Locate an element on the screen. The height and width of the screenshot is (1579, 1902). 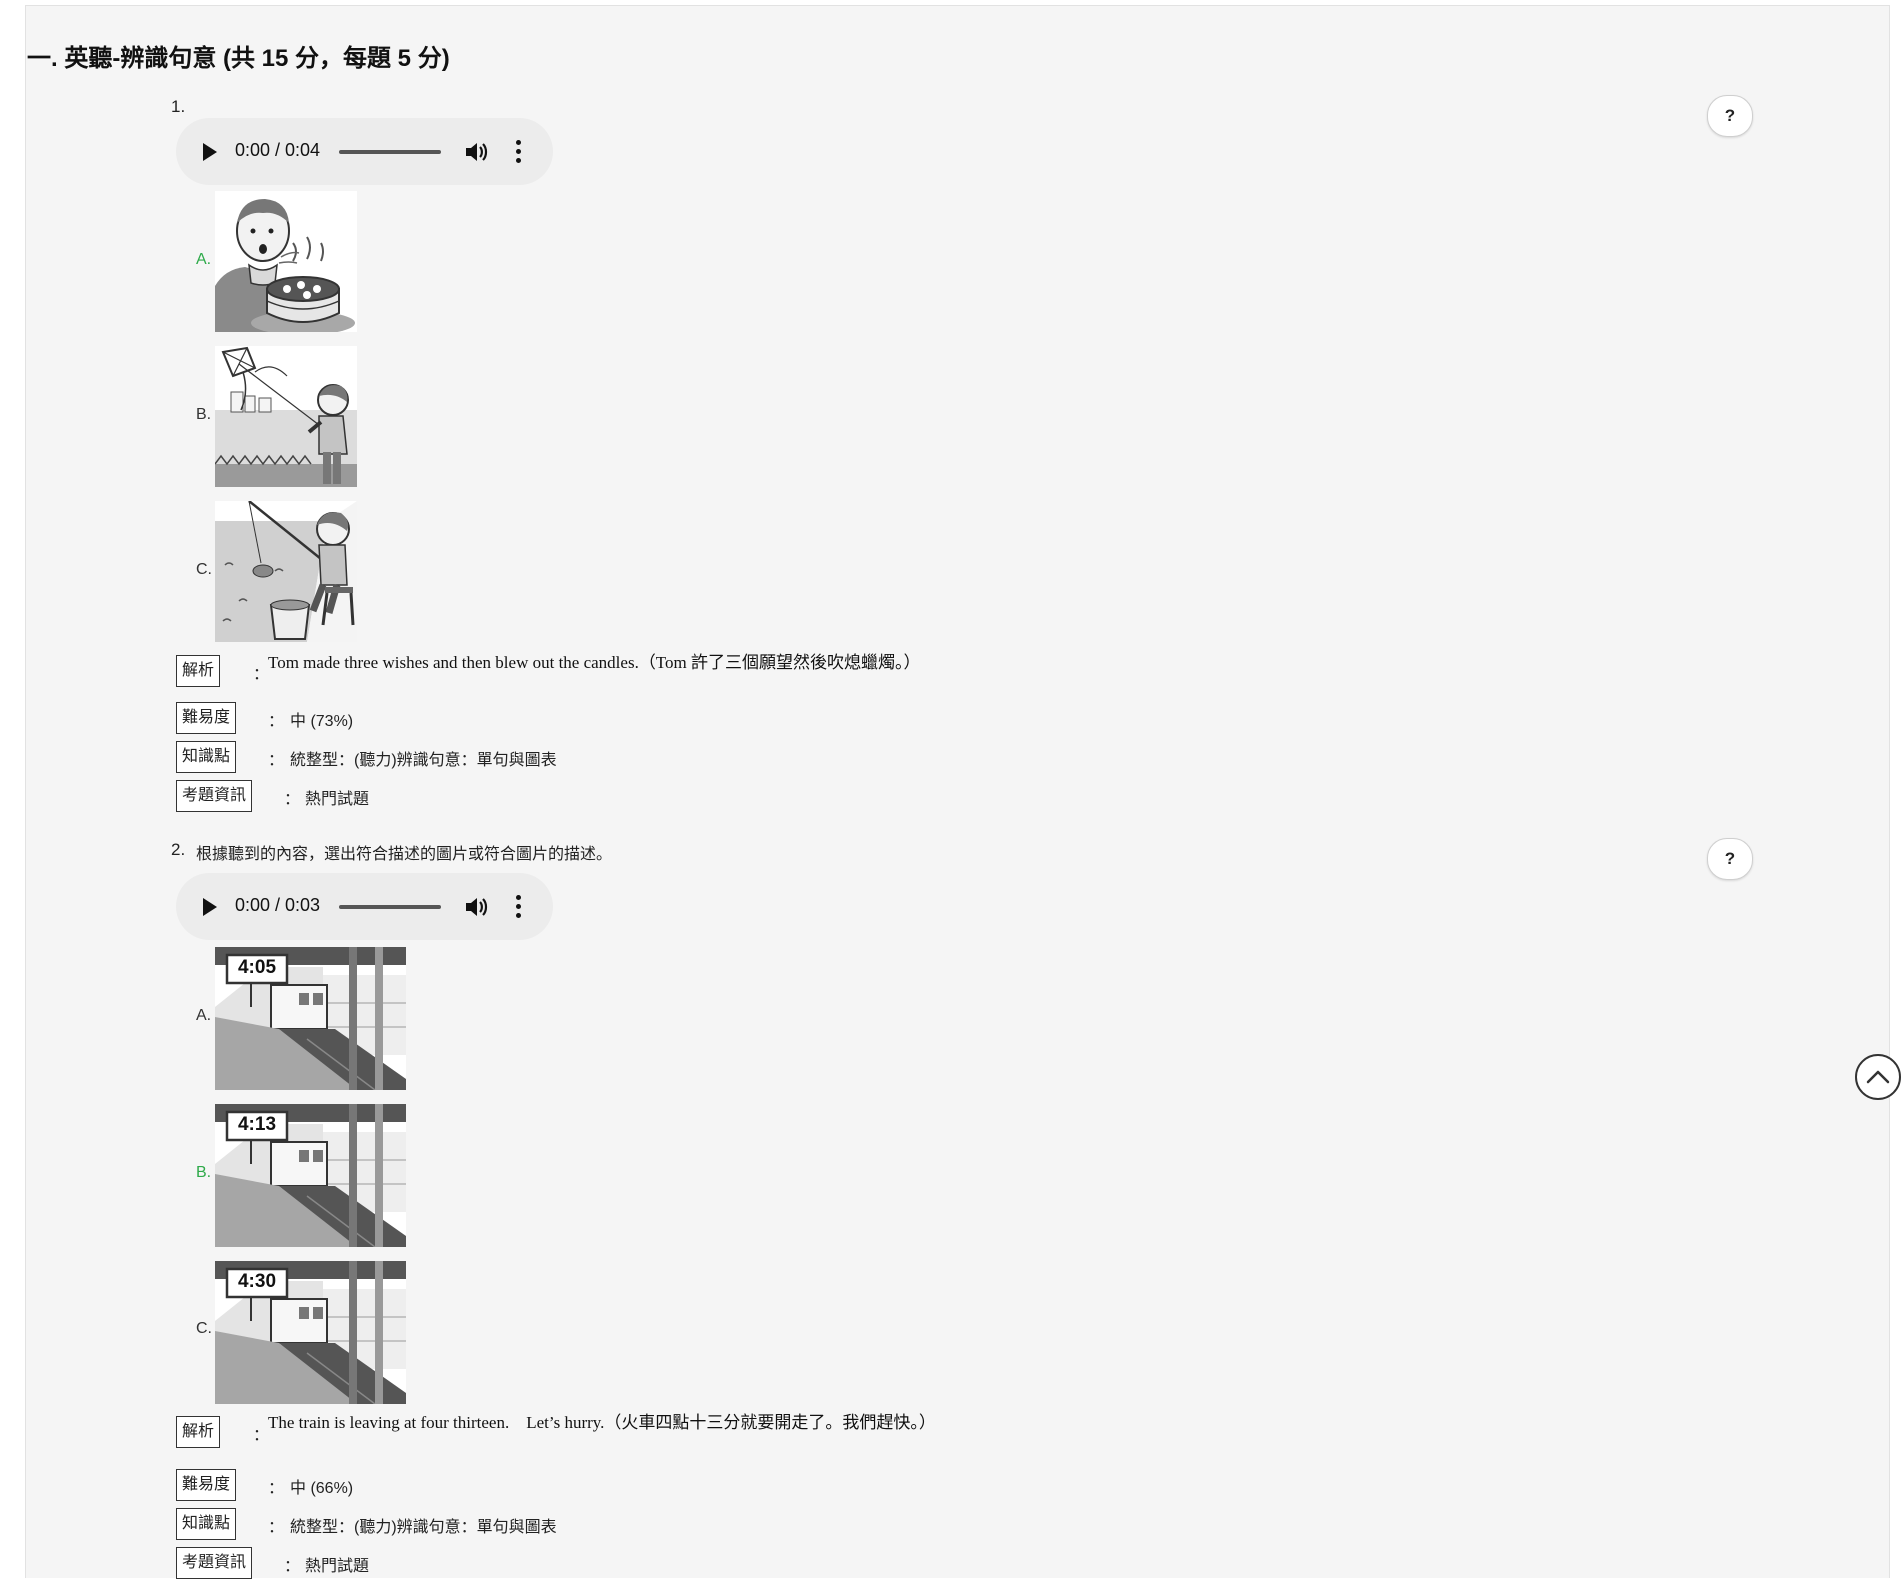
back-to-top-button is located at coordinates (1878, 1077).